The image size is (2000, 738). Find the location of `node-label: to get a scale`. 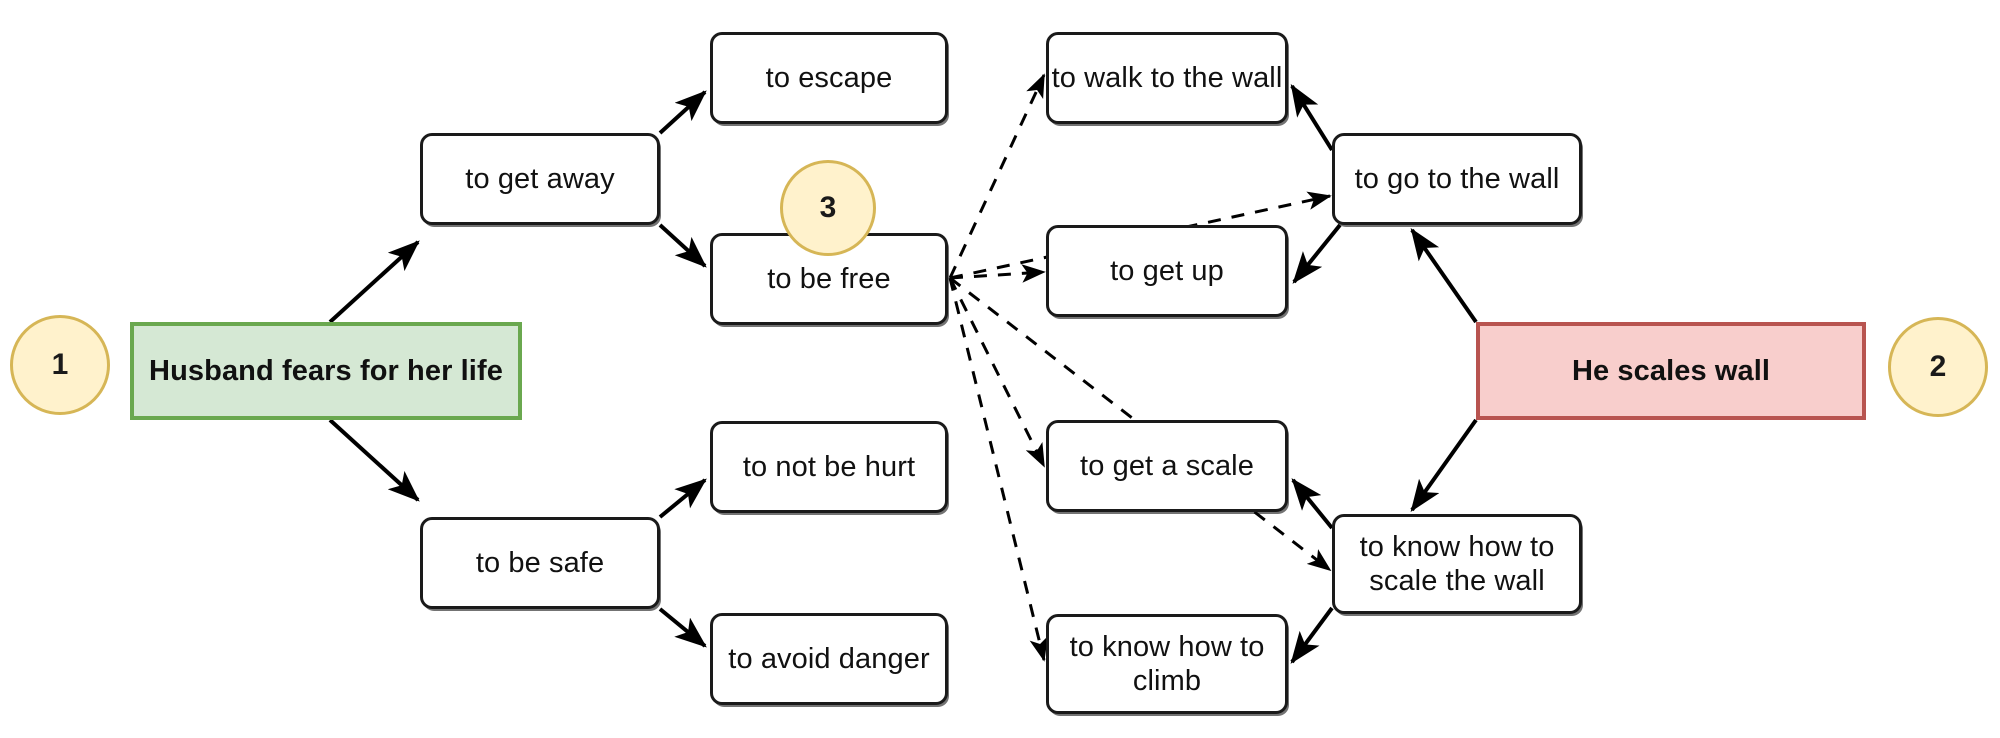

node-label: to get a scale is located at coordinates (1167, 465).